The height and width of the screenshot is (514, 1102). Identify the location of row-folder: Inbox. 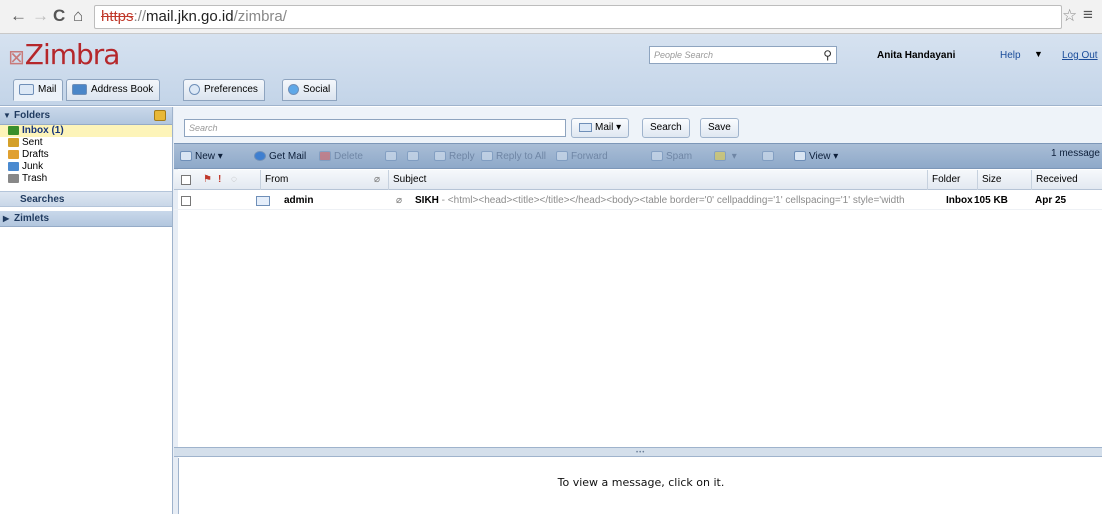
(959, 200).